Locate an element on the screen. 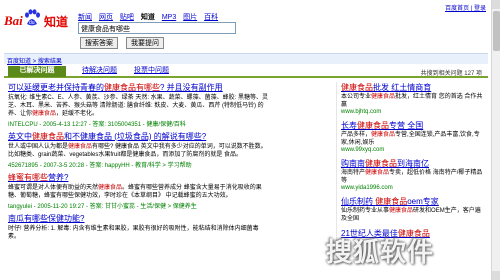 This screenshot has height=280, width=500. scroll-up-arrow-icon is located at coordinates (496, 4).